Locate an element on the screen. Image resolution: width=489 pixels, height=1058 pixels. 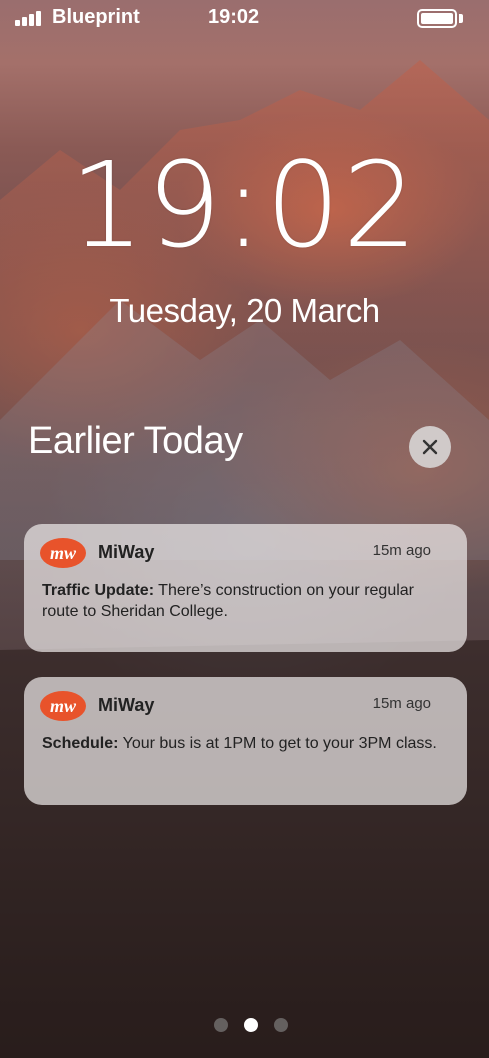
clear-notifications-button is located at coordinates (430, 447).